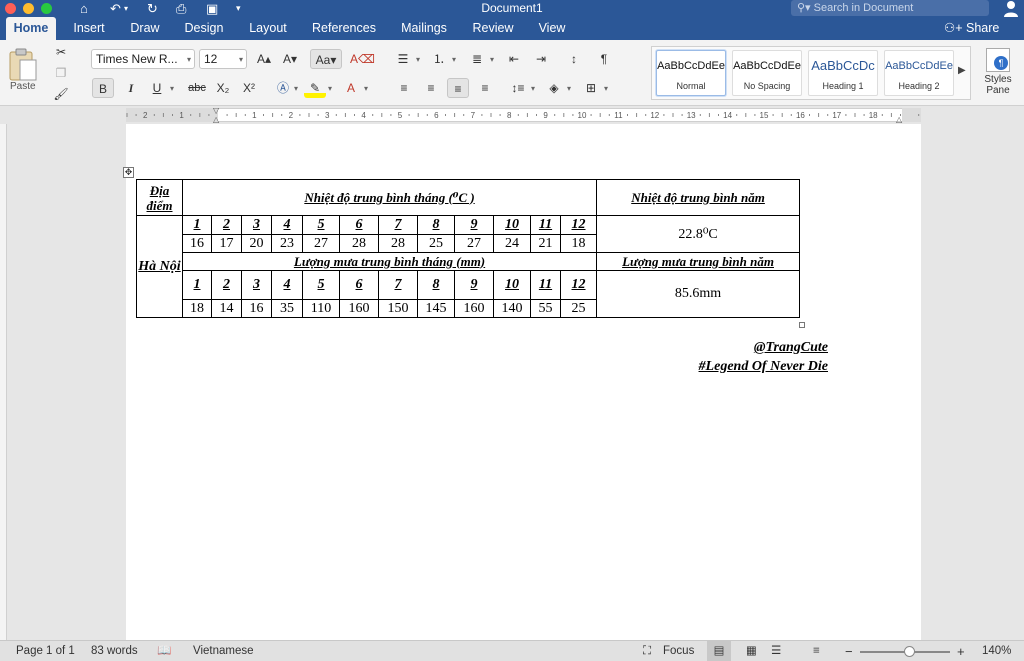  What do you see at coordinates (226, 243) in the screenshot?
I see `temp-value-cell-2: 17` at bounding box center [226, 243].